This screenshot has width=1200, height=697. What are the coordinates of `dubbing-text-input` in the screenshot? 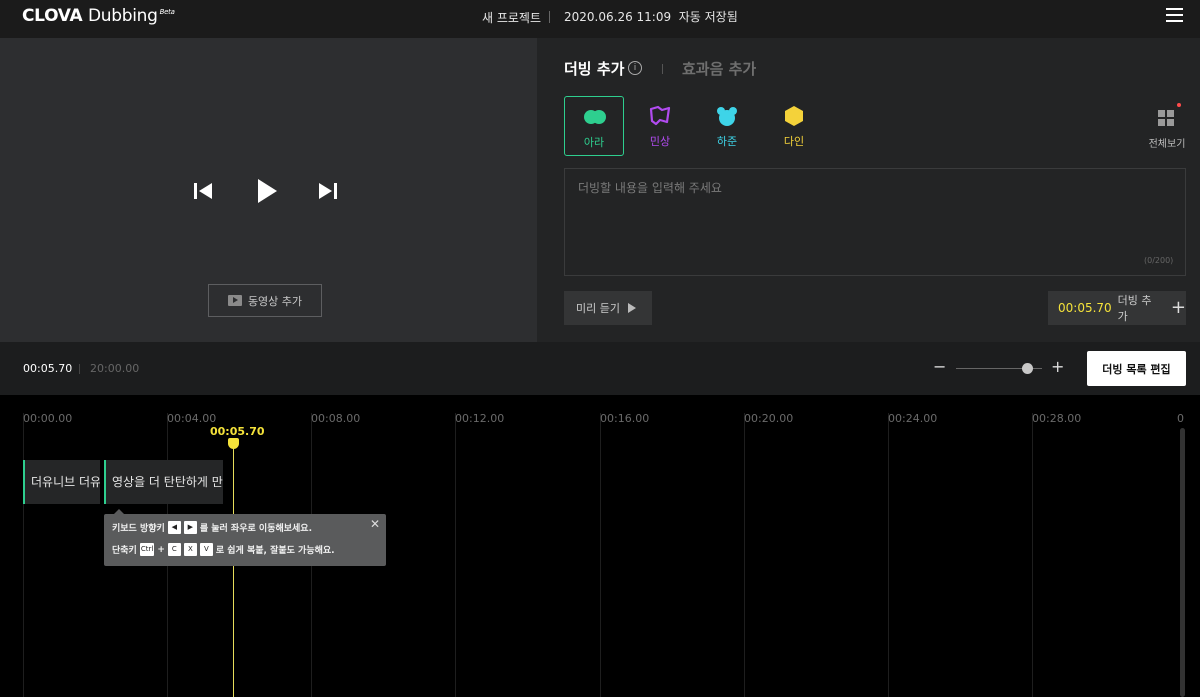 It's located at (875, 222).